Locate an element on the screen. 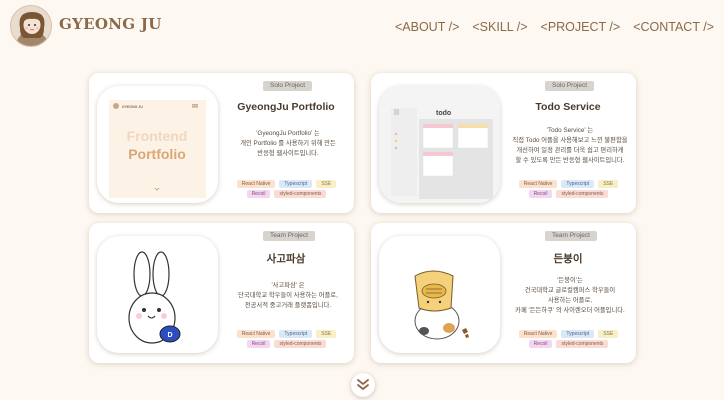 Image resolution: width=724 pixels, height=400 pixels. double-chevron-down-icon is located at coordinates (363, 384).